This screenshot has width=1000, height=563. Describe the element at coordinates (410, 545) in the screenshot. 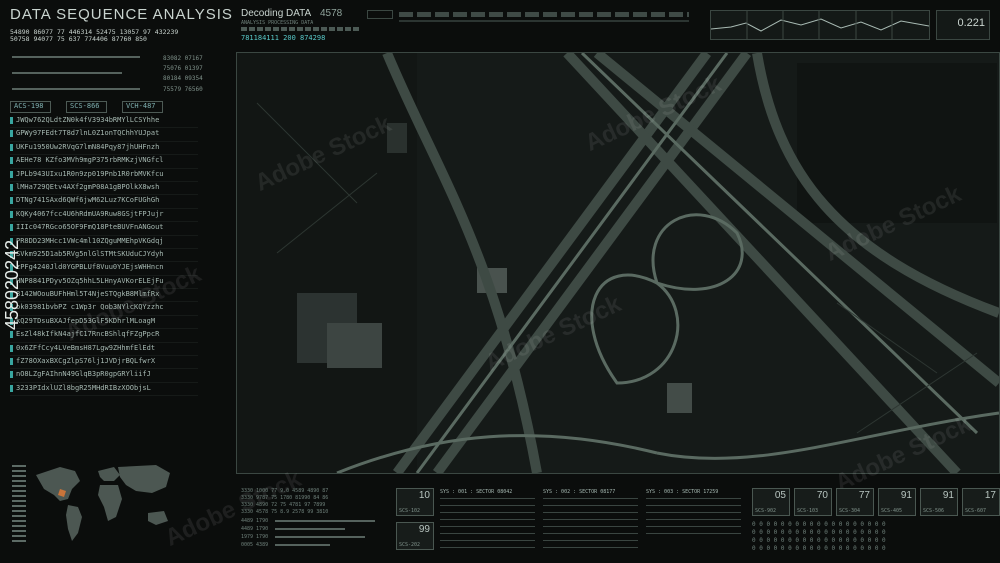

I see `tile-label: SCS-202` at that location.